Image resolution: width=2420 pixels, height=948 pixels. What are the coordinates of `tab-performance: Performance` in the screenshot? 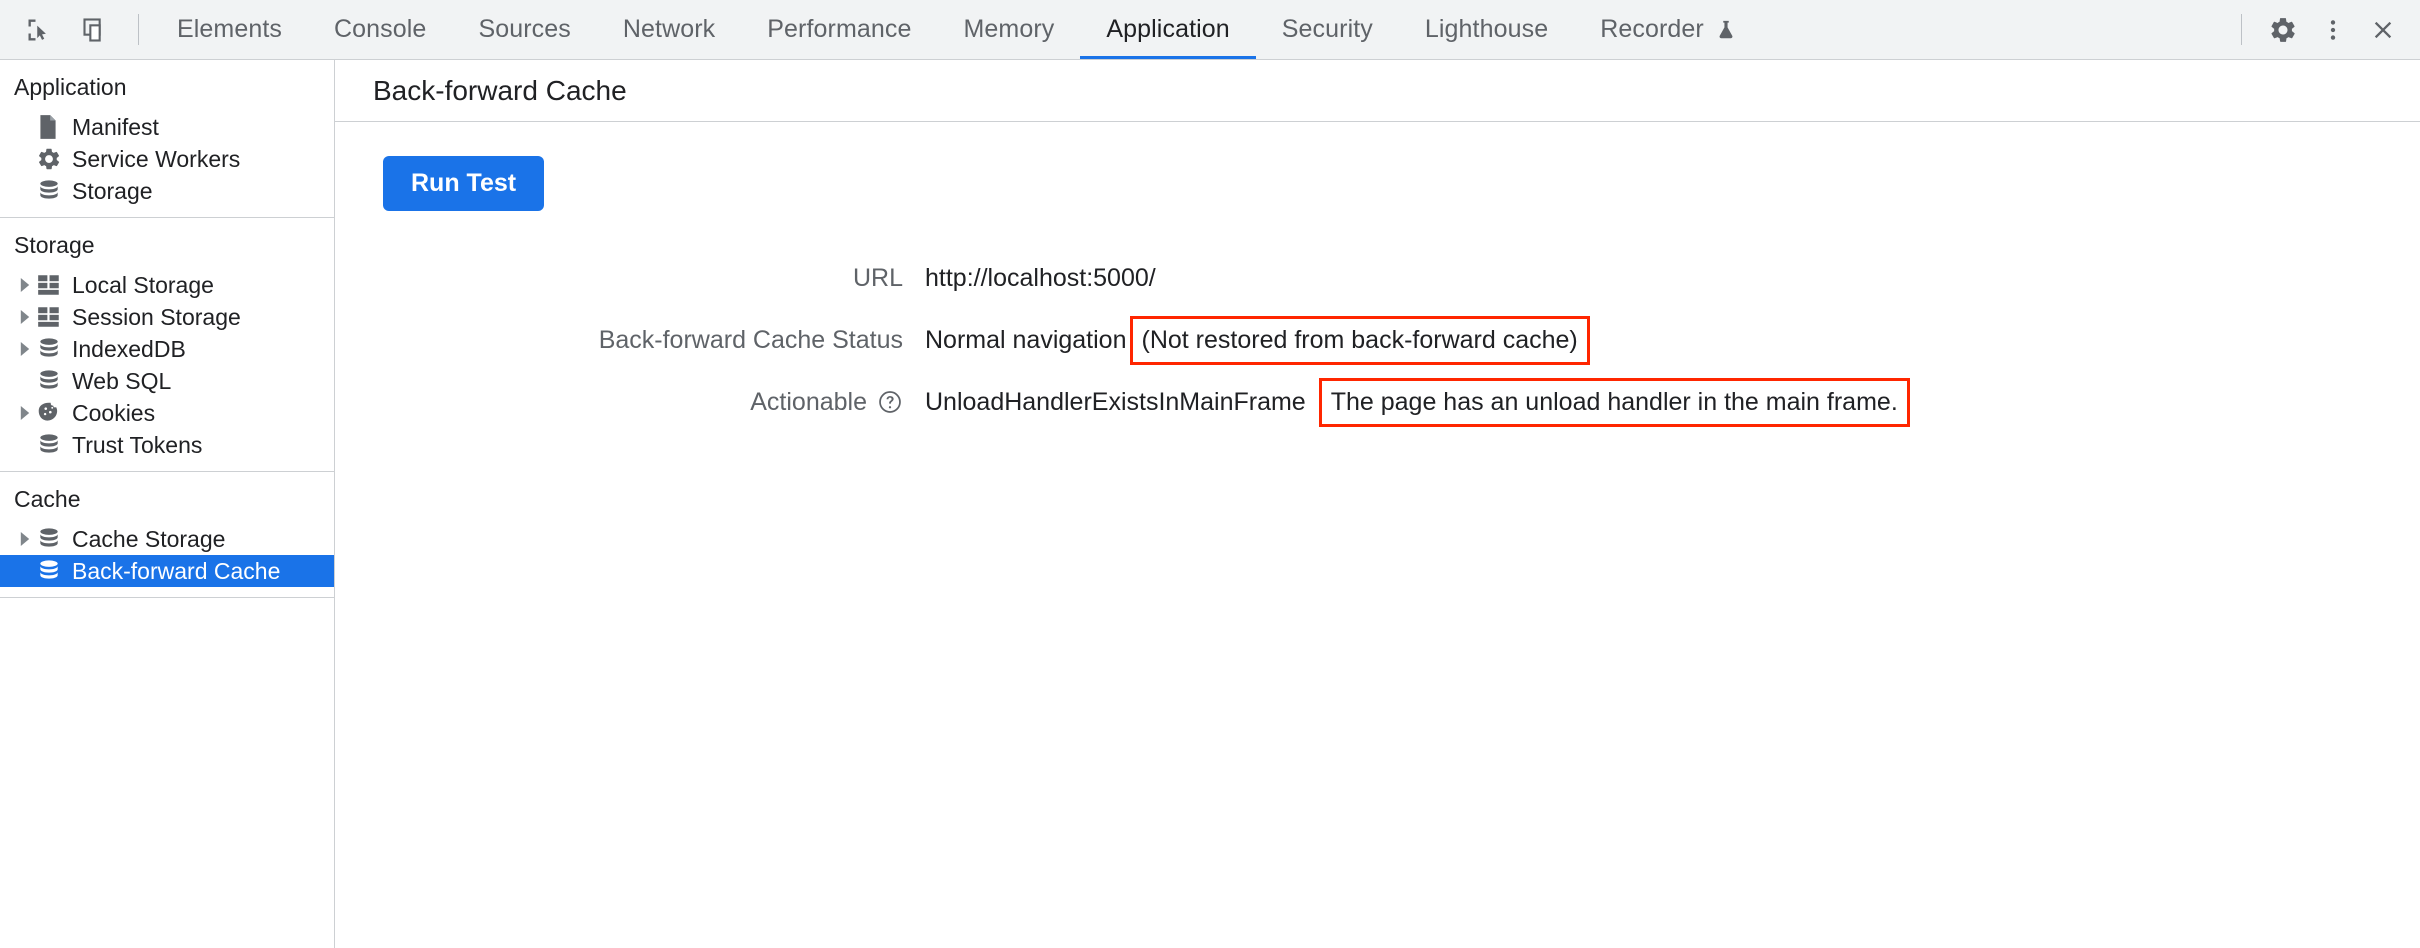 It's located at (839, 29).